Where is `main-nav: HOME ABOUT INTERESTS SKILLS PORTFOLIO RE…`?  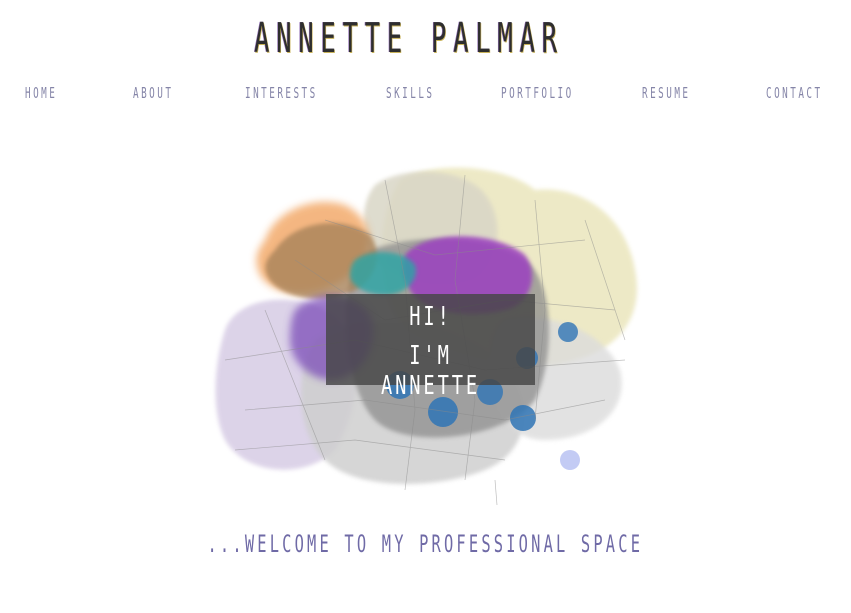
main-nav: HOME ABOUT INTERESTS SKILLS PORTFOLIO RE… is located at coordinates (425, 95).